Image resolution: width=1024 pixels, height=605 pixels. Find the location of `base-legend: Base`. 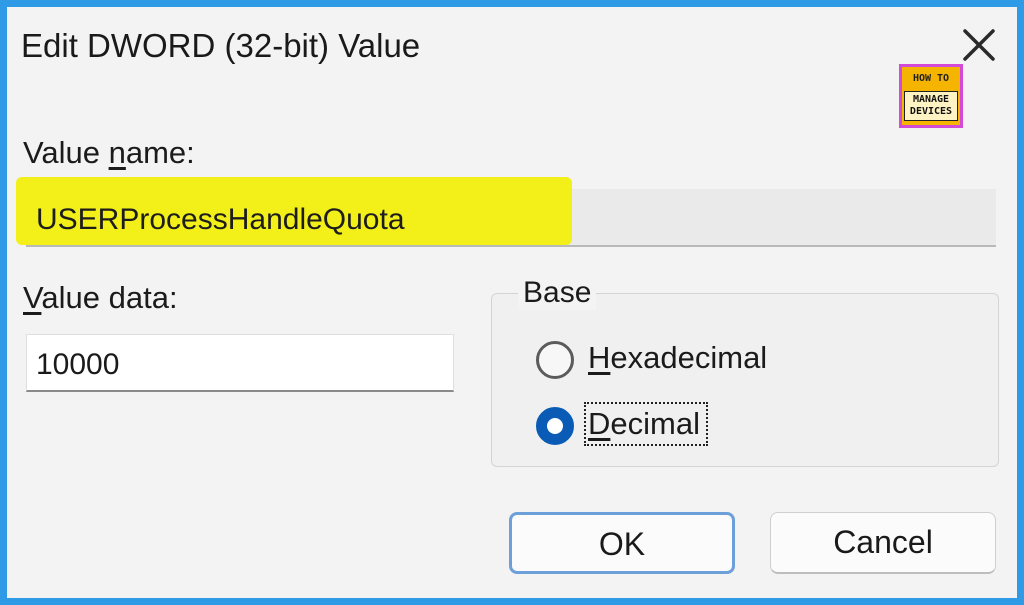

base-legend: Base is located at coordinates (557, 293).